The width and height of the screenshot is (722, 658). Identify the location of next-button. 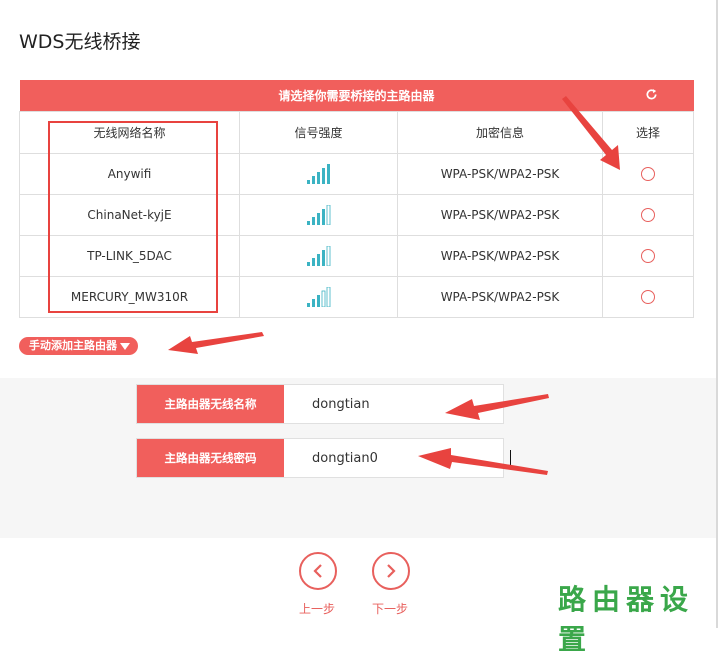
(391, 571).